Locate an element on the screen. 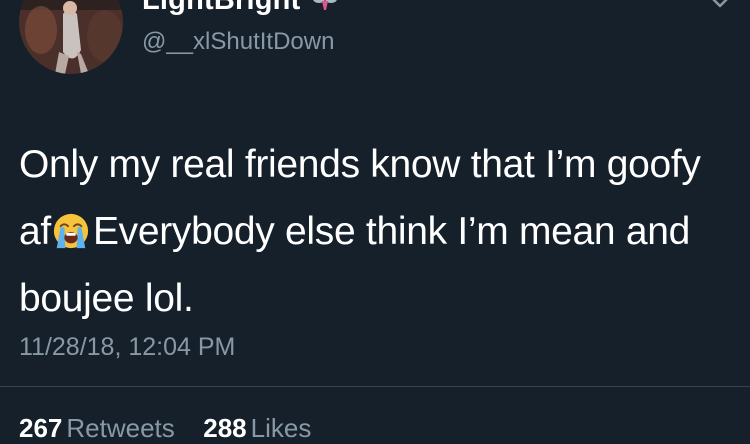 This screenshot has height=444, width=750. tweet-timestamp: 11/28/18, 12:04 PM is located at coordinates (127, 347).